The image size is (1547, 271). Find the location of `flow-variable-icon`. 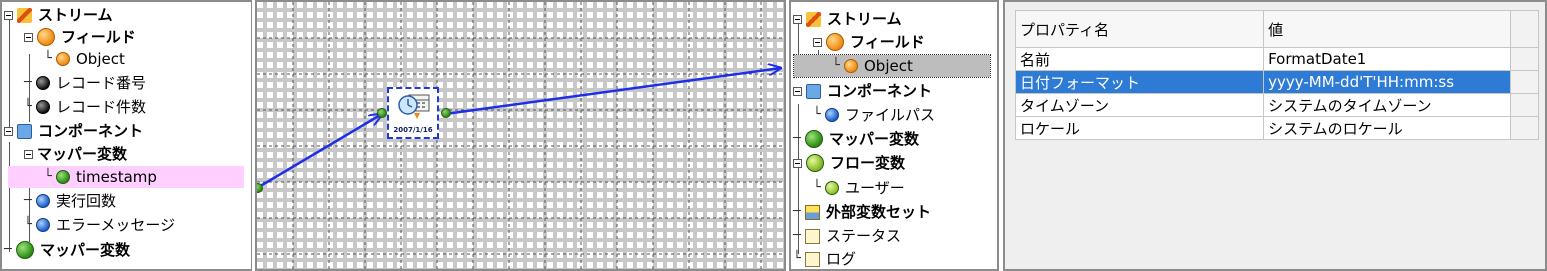

flow-variable-icon is located at coordinates (815, 163).